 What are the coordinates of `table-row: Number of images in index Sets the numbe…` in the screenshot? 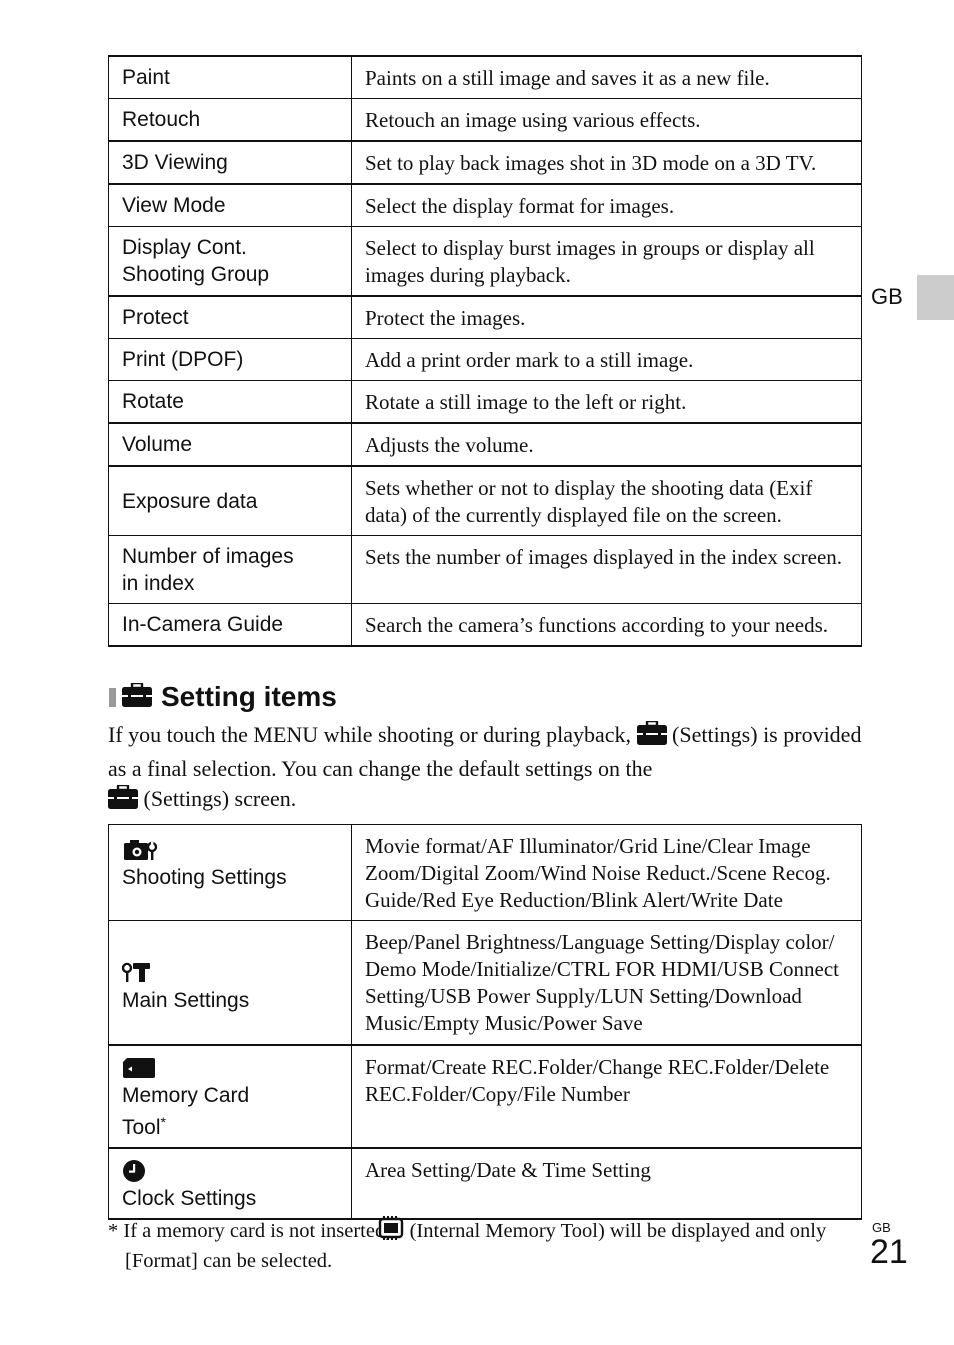 It's located at (485, 569).